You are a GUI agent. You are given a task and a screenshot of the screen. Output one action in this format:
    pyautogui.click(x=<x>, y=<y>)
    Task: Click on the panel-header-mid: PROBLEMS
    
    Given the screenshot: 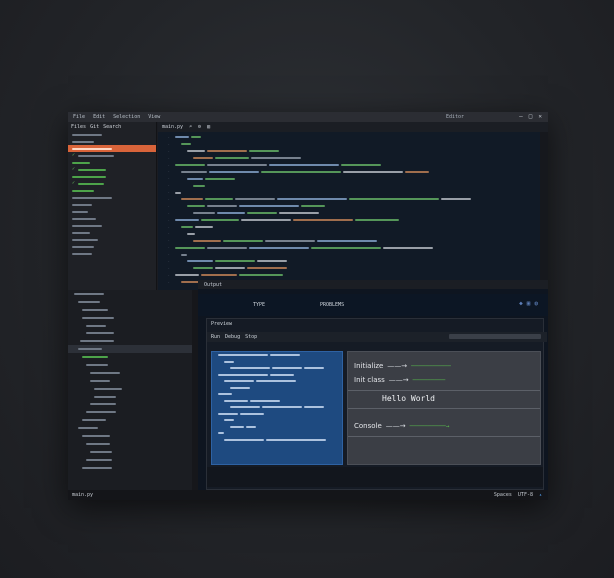 What is the action you would take?
    pyautogui.click(x=332, y=305)
    